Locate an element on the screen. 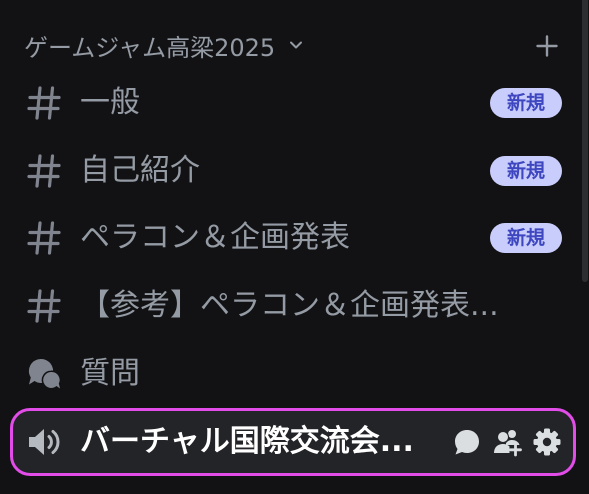  channel-name: ペラコン＆企画発表 is located at coordinates (215, 237).